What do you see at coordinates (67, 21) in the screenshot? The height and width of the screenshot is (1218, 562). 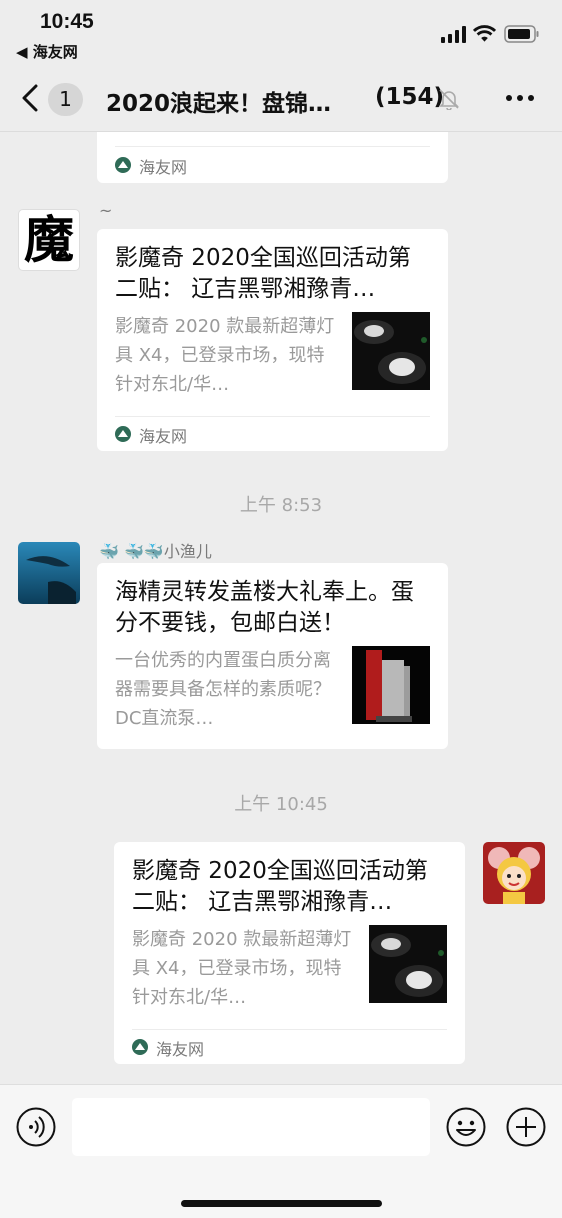 I see `status-time: 10:45` at bounding box center [67, 21].